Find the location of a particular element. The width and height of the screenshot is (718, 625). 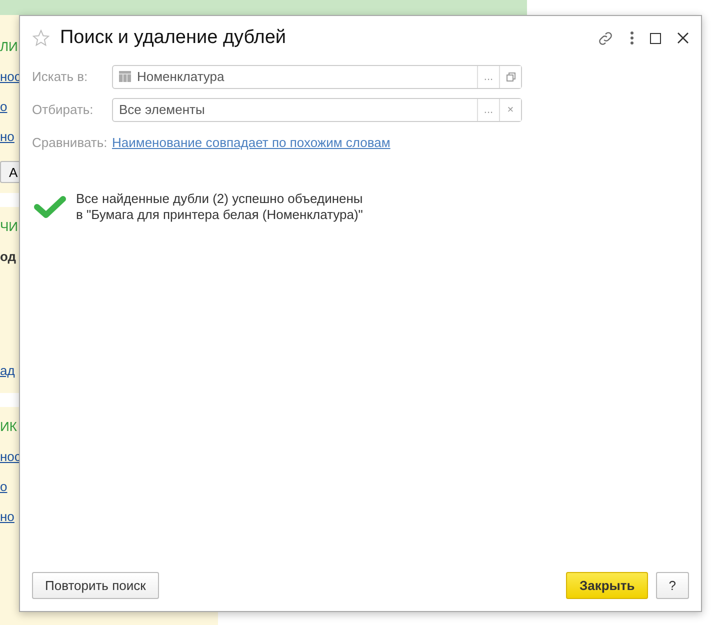

checkmark-icon is located at coordinates (50, 207).